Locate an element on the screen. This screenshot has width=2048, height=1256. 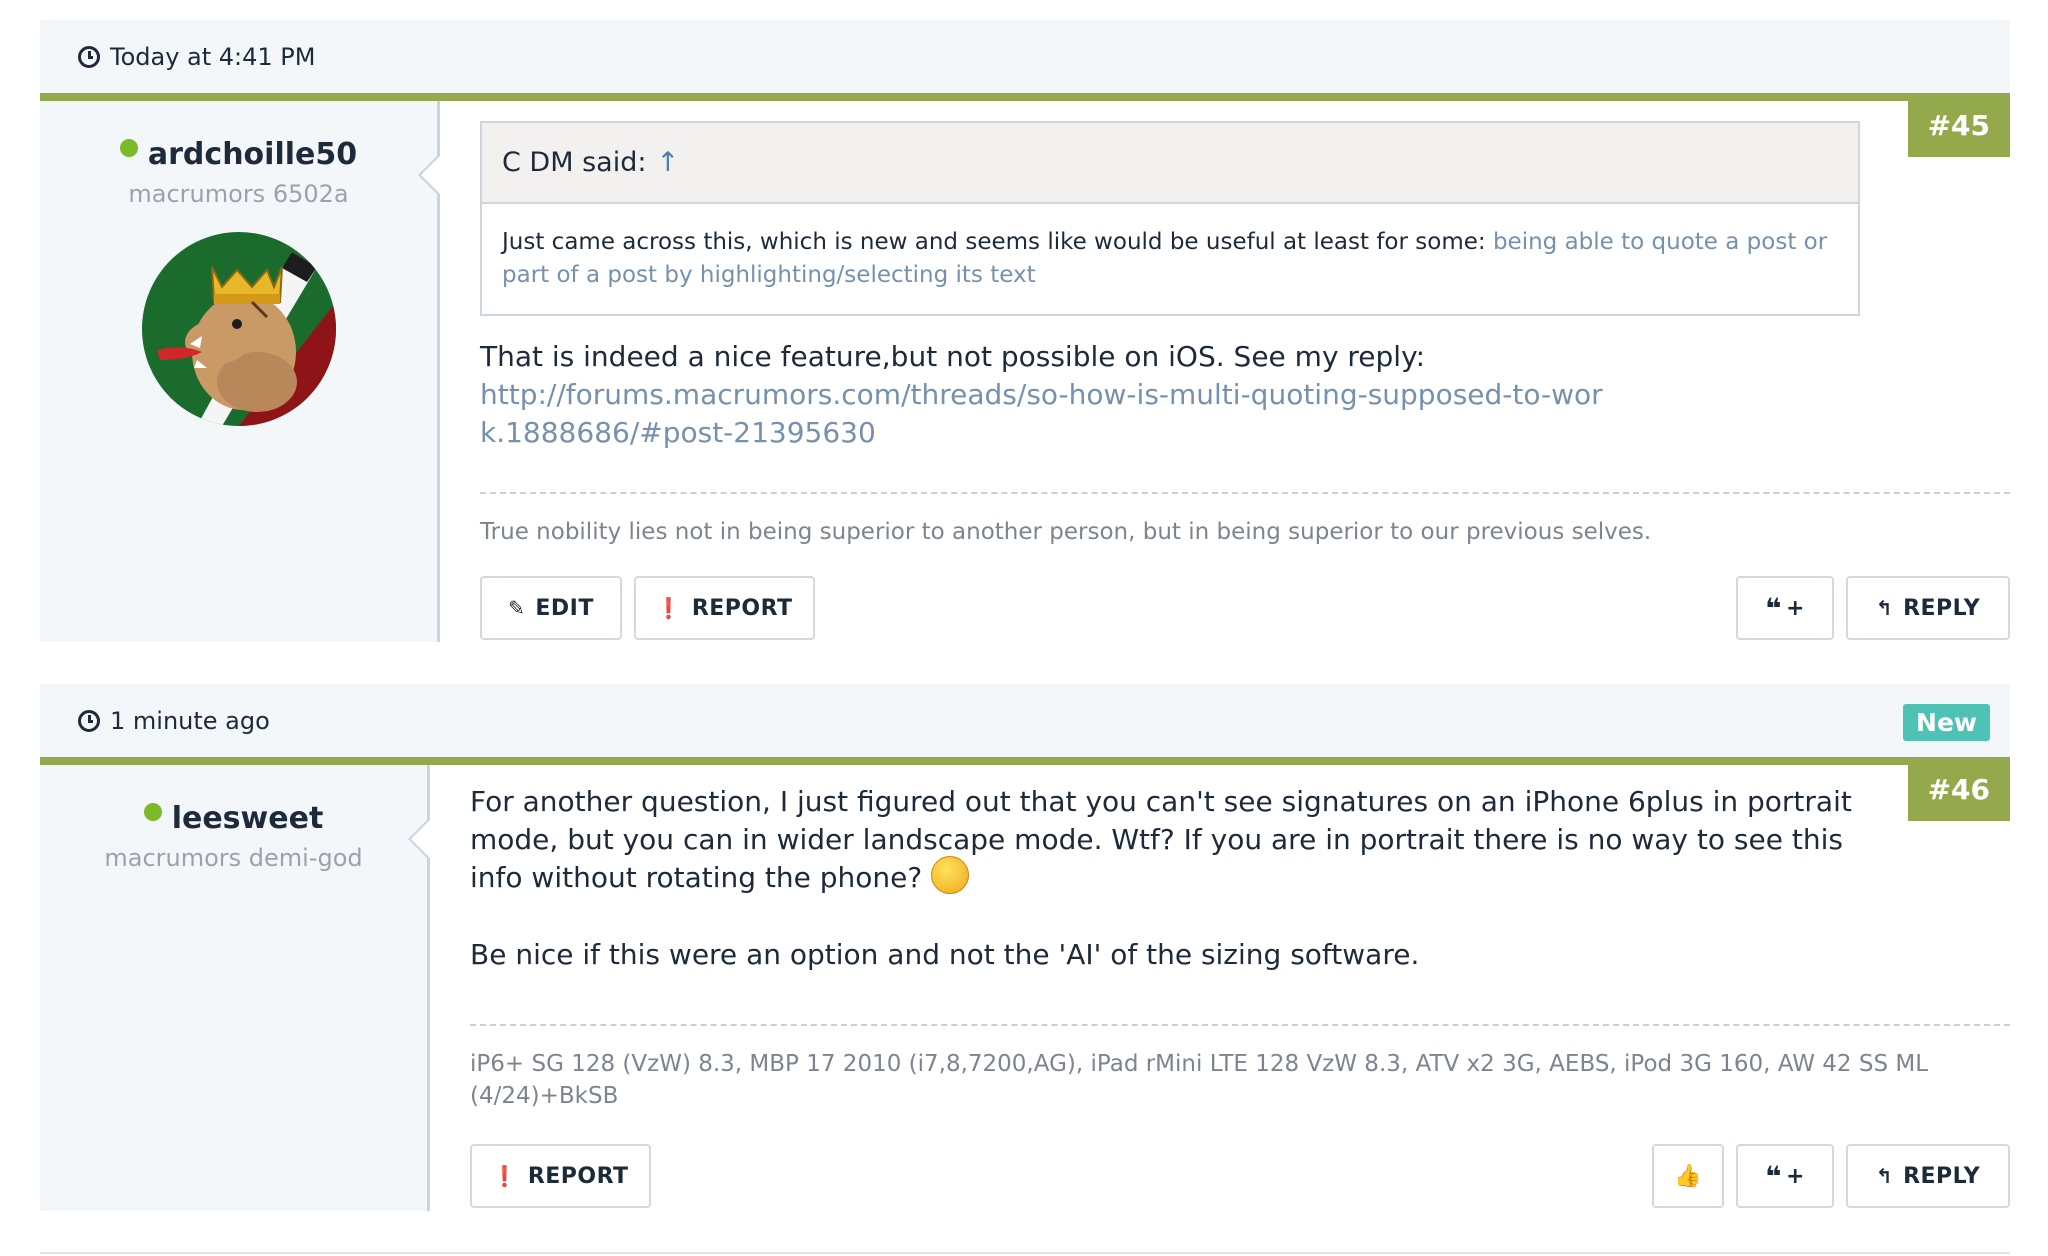
quote-header: C DM said: ↑ is located at coordinates (1170, 163).